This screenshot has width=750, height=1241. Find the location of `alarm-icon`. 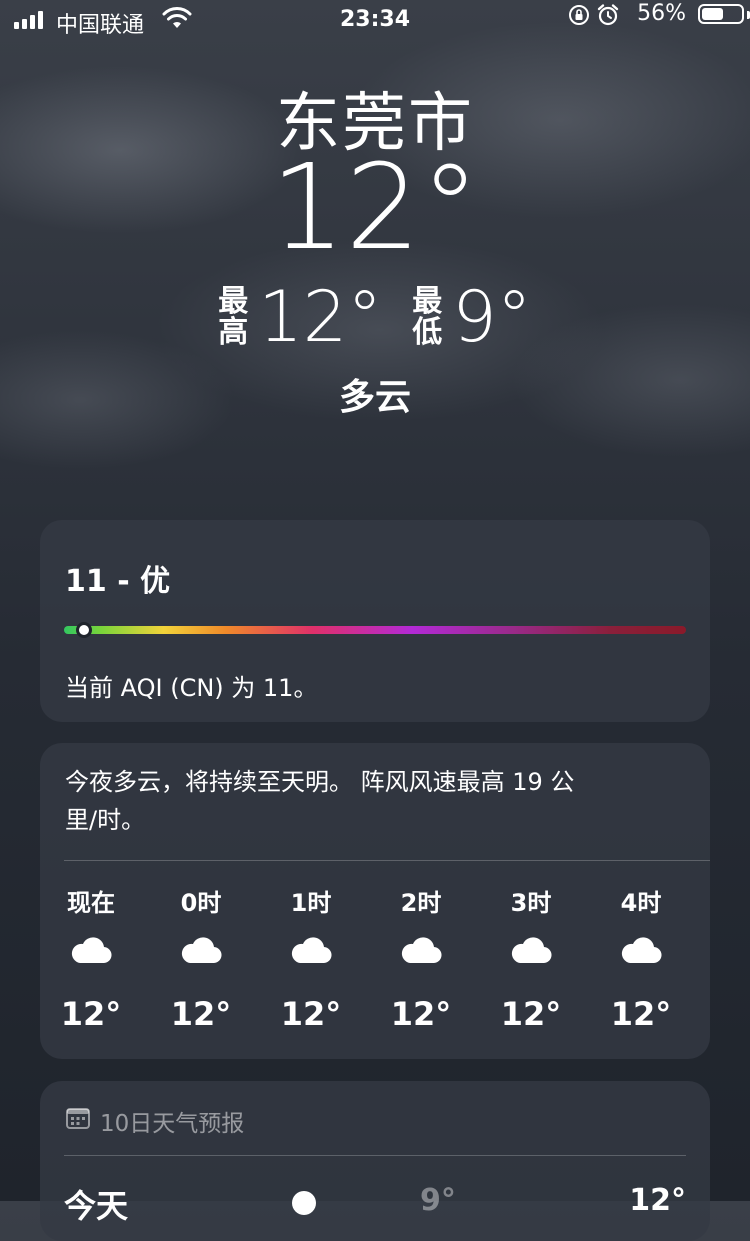

alarm-icon is located at coordinates (608, 18).